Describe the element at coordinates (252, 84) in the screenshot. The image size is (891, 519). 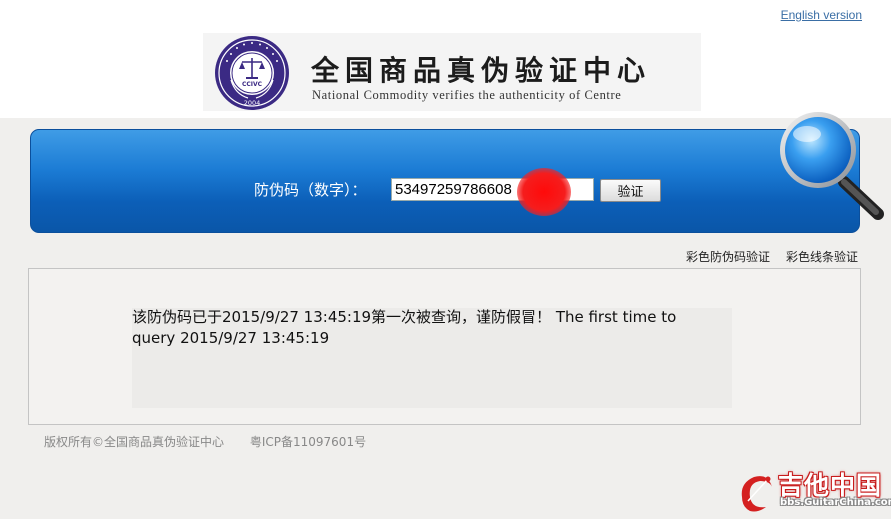
I see `emblem-abbreviation: CCIVC` at that location.